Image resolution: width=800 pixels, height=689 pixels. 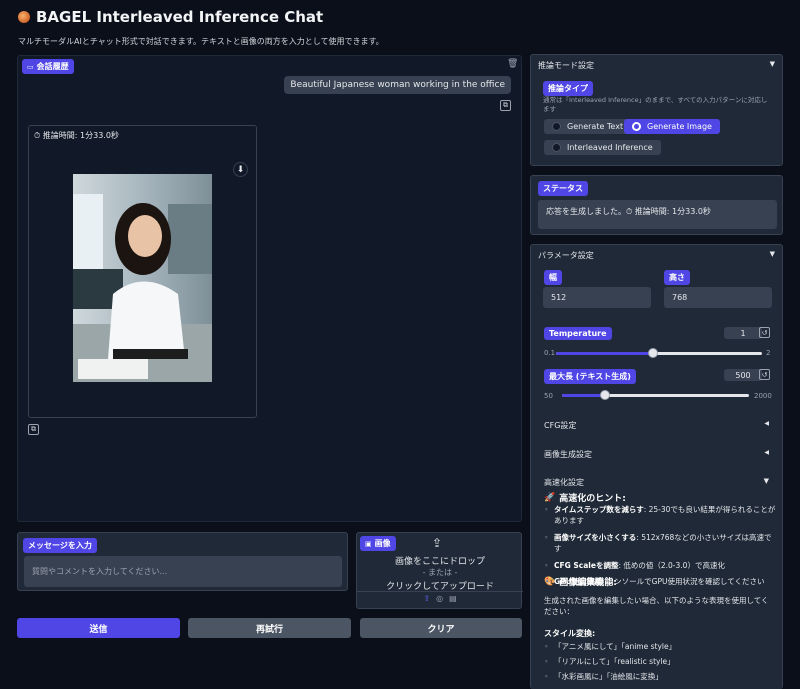 What do you see at coordinates (764, 332) in the screenshot?
I see `temperature-reset-icon: ↺` at bounding box center [764, 332].